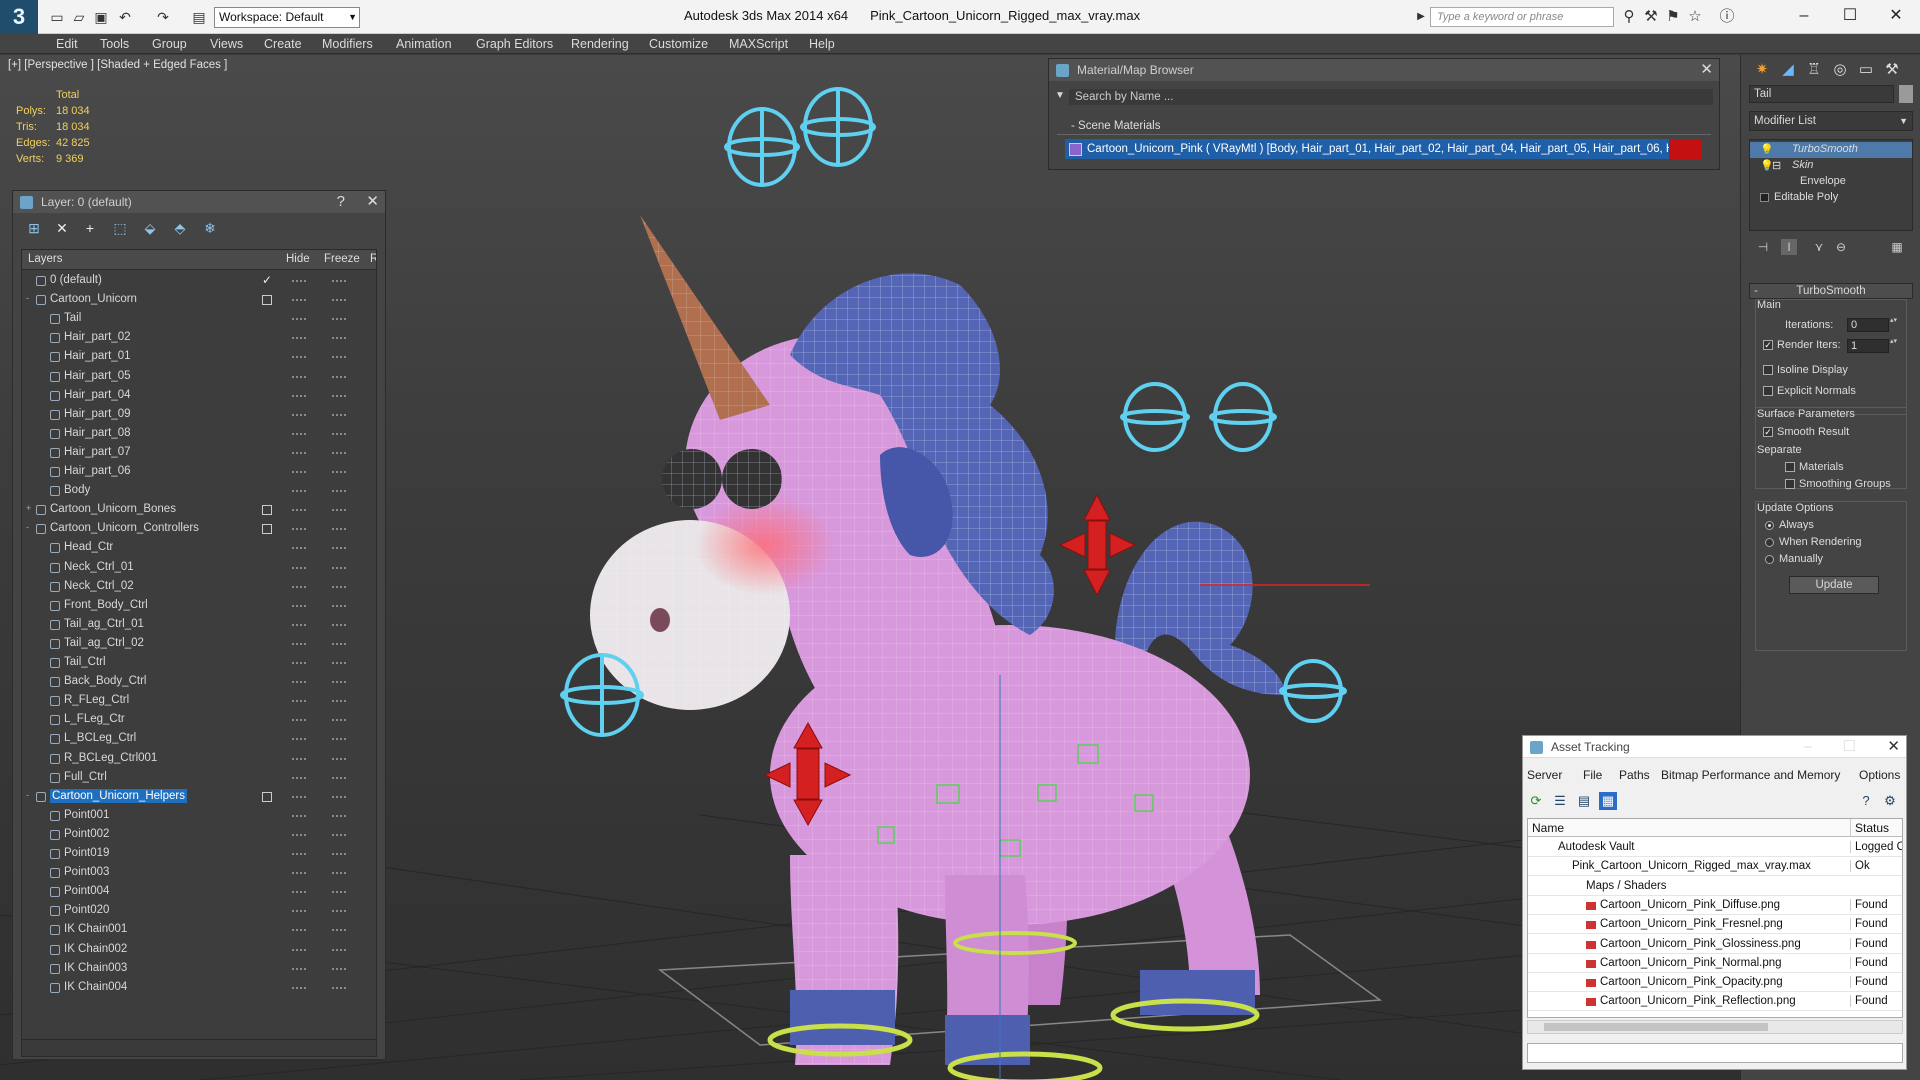  I want to click on layer-row: + Cartoon_Unicorn_Bones, so click(199, 510).